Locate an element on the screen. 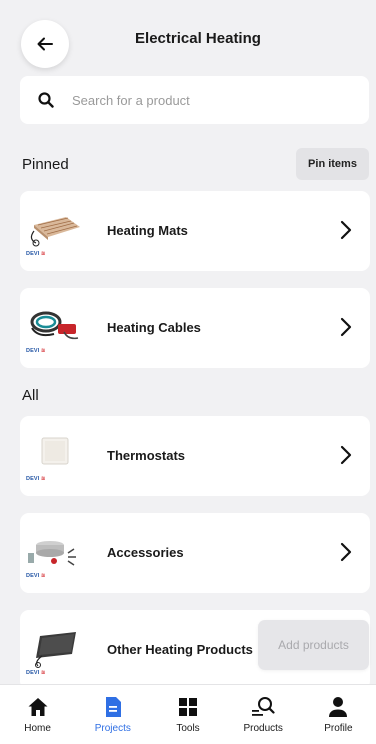  card-label: Heating Cables is located at coordinates (154, 327).